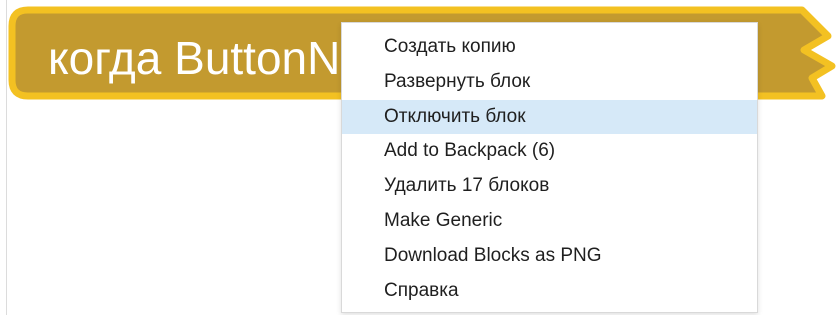 The height and width of the screenshot is (315, 839). What do you see at coordinates (549, 186) in the screenshot?
I see `menu-item-delete-blocks: Удалить 17 блоков` at bounding box center [549, 186].